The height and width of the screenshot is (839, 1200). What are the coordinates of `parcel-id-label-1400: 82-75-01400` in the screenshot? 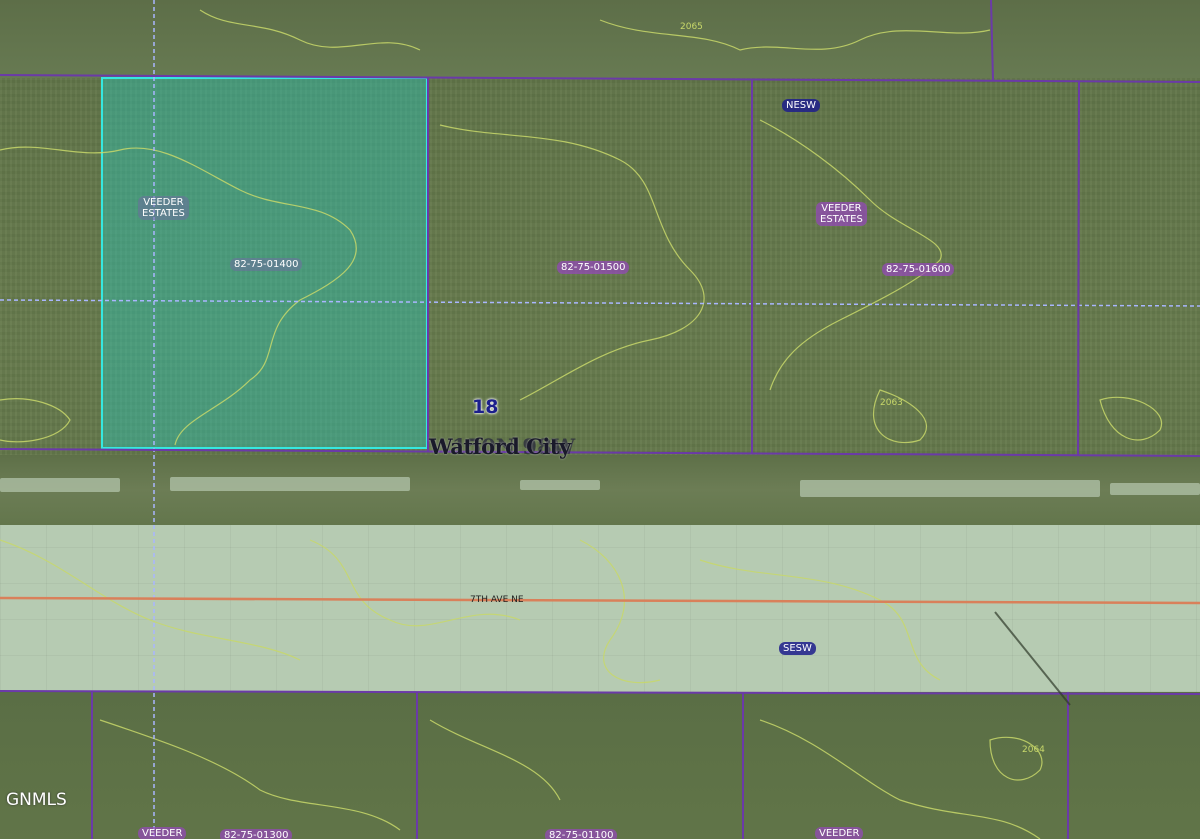 It's located at (266, 264).